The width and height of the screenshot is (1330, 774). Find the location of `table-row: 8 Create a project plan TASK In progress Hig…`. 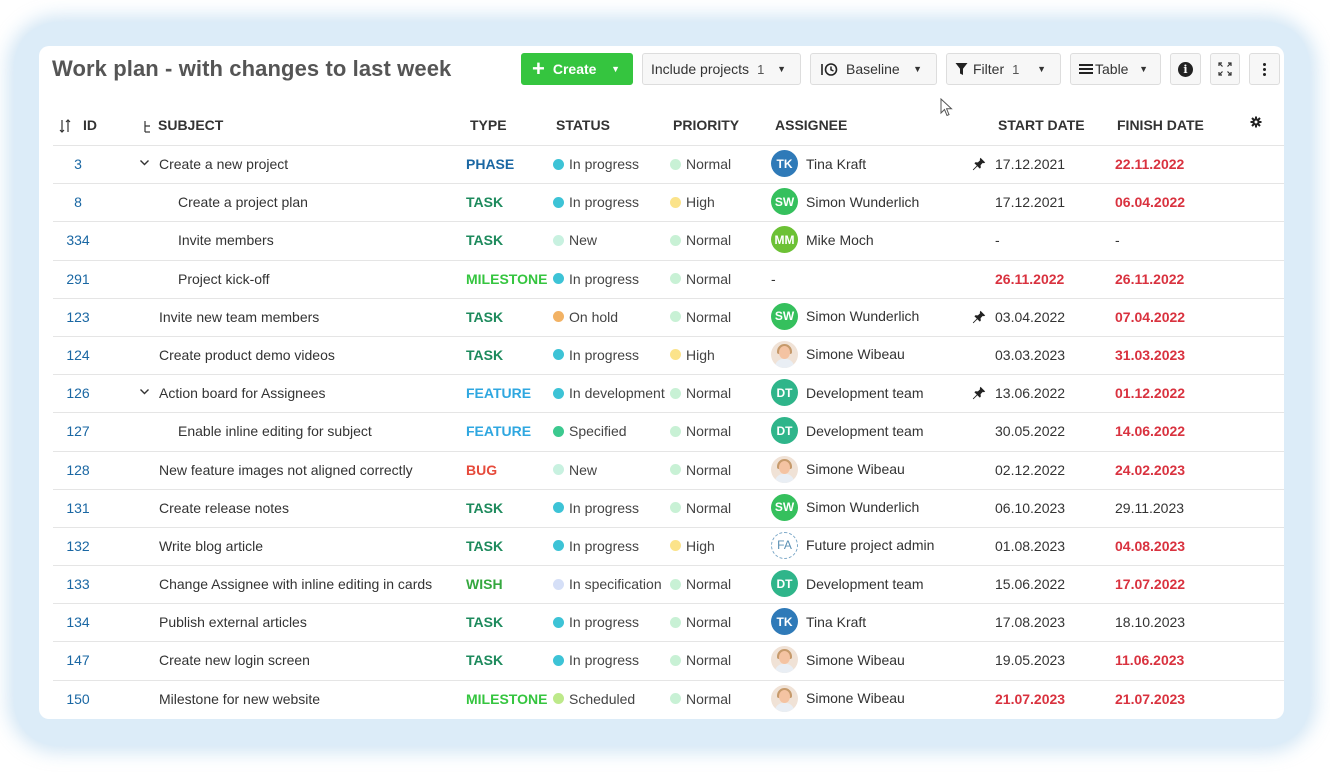

table-row: 8 Create a project plan TASK In progress Hig… is located at coordinates (668, 202).